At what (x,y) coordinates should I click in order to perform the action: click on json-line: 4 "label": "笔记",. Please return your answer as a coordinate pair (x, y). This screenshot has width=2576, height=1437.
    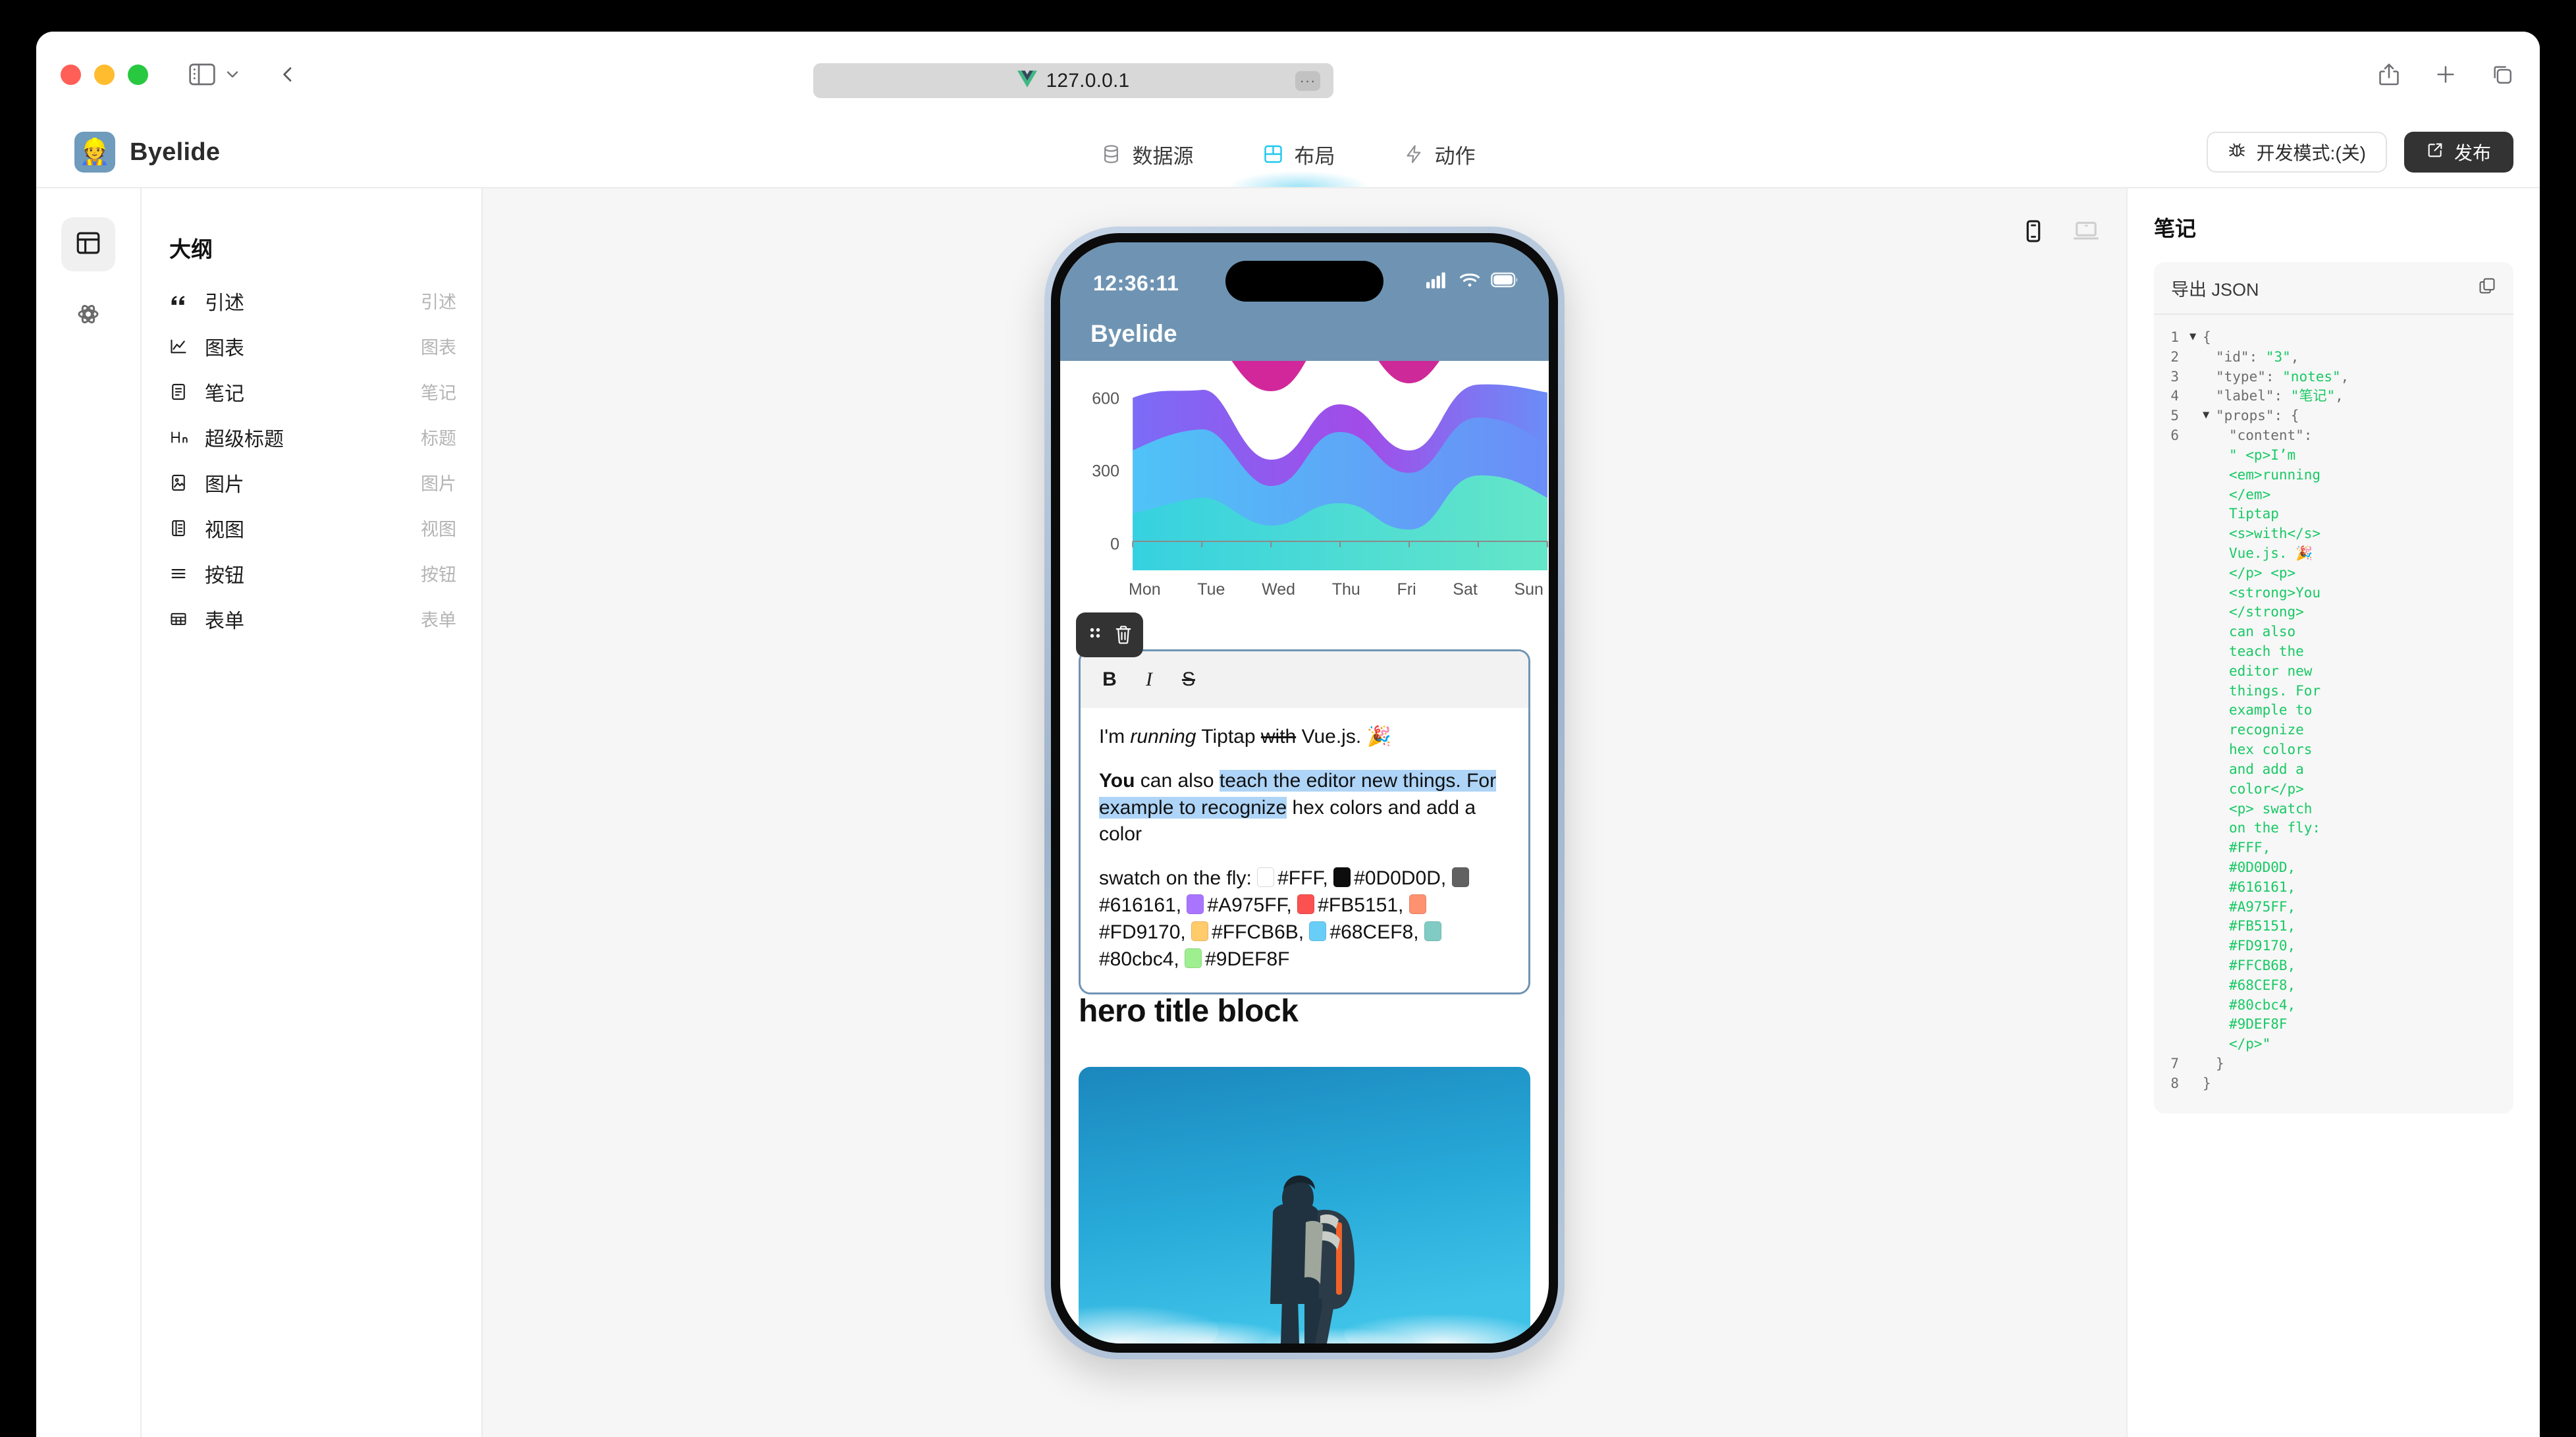
    Looking at the image, I should click on (2333, 396).